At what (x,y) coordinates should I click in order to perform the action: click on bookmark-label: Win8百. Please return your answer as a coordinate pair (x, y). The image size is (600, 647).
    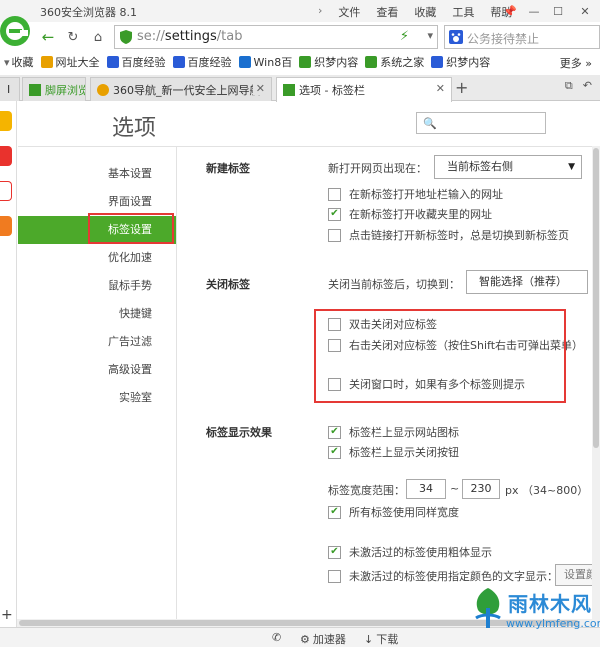
    Looking at the image, I should click on (273, 62).